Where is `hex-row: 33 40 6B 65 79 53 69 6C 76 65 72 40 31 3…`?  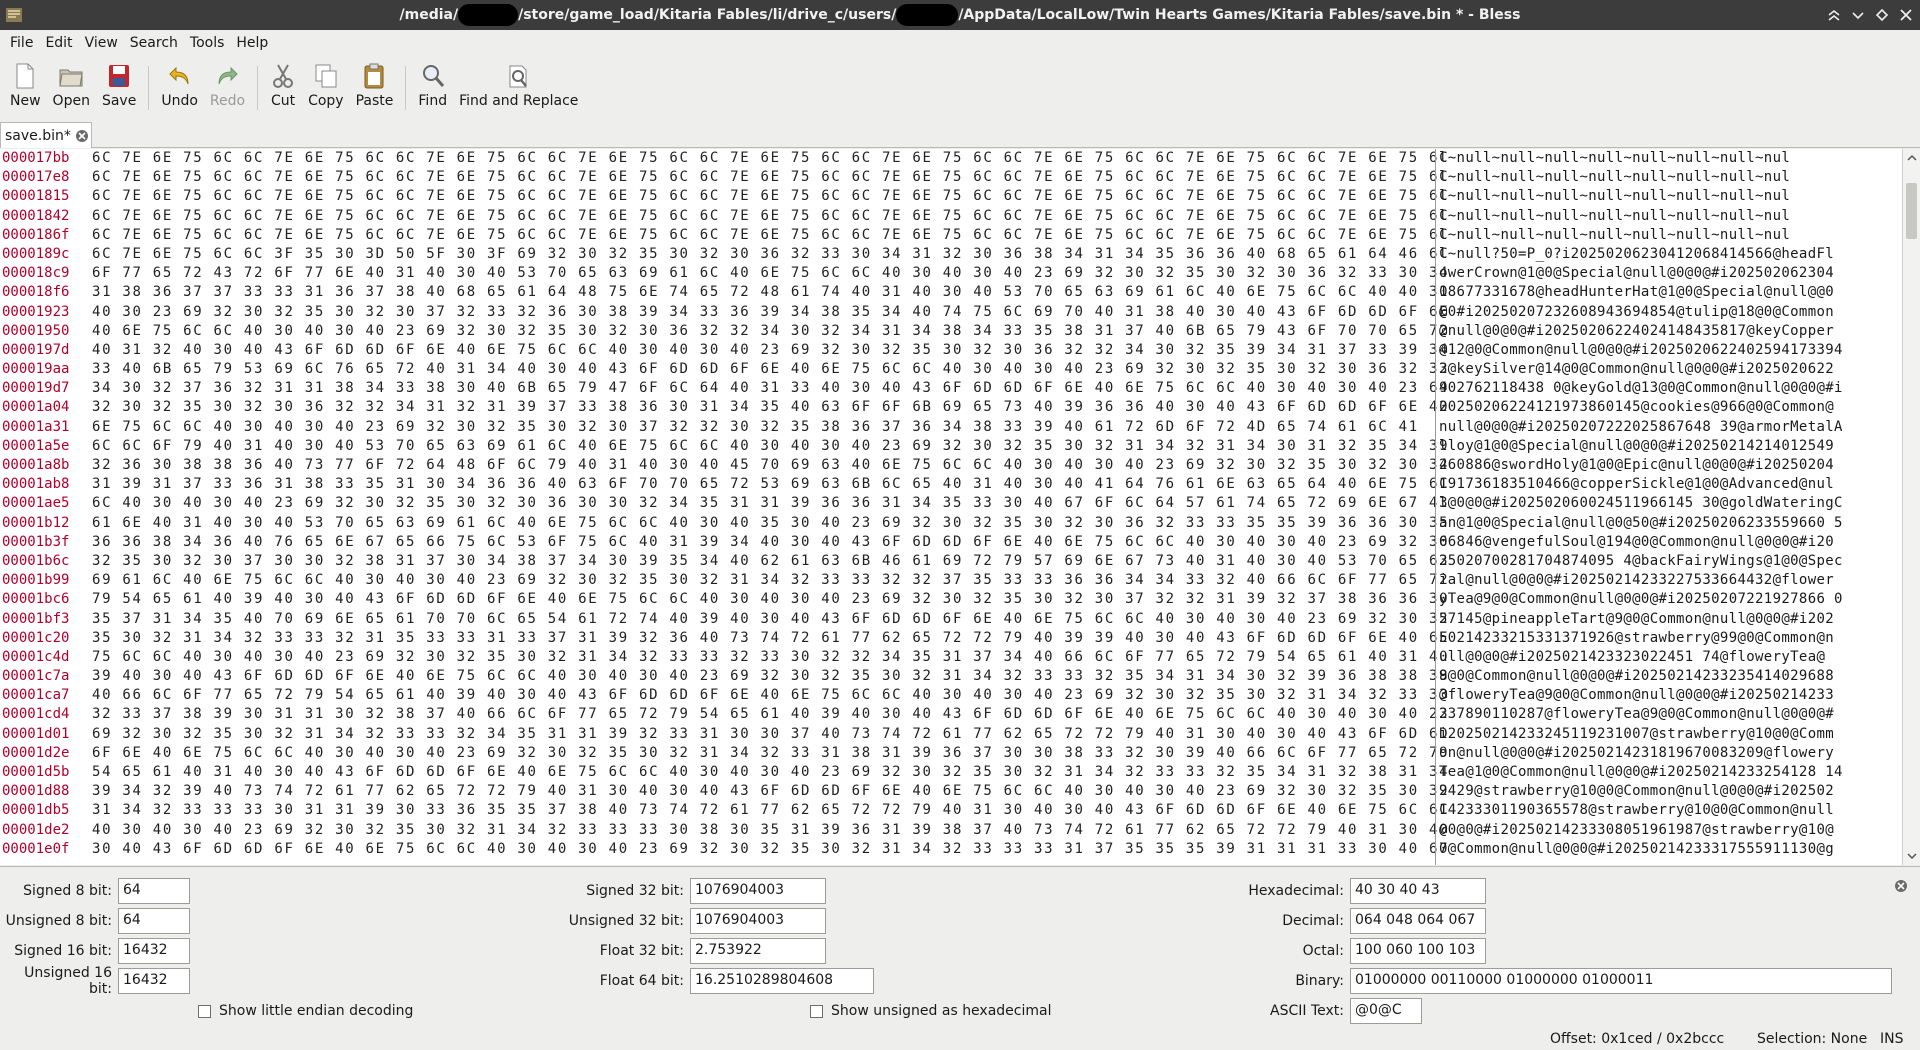 hex-row: 33 40 6B 65 79 53 69 6C 76 65 72 40 31 3… is located at coordinates (770, 369).